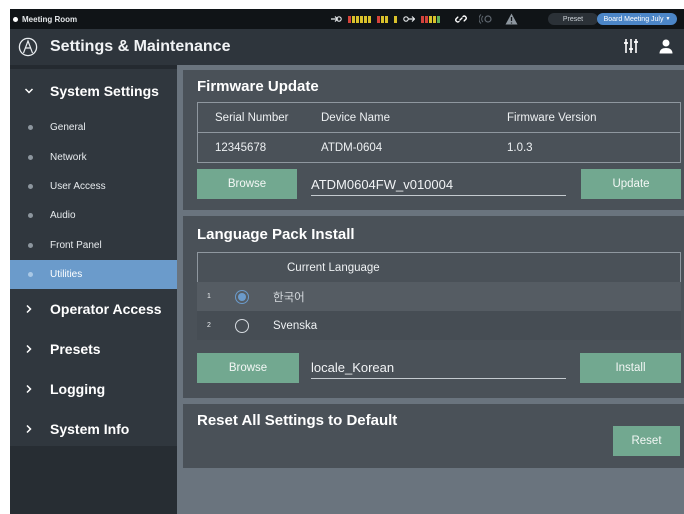  I want to click on sidebar-item-audio: Audio, so click(93, 215).